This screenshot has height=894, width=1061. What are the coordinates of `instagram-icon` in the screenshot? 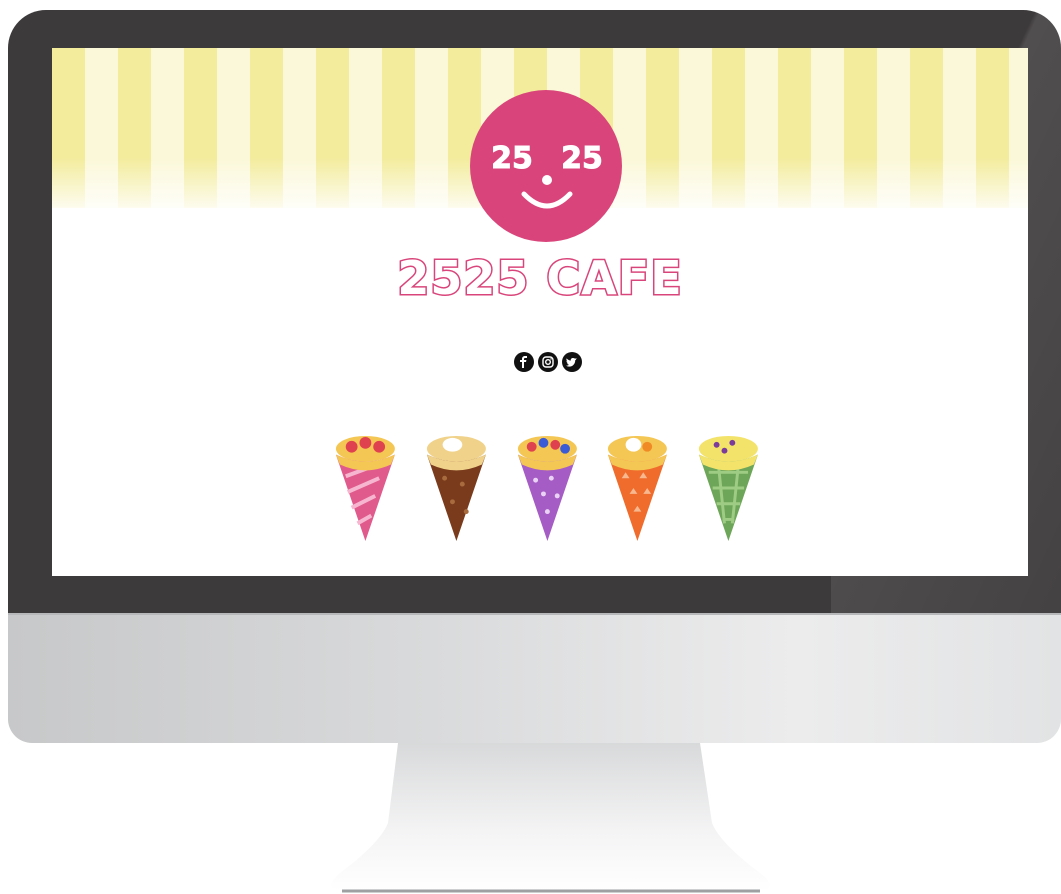 It's located at (548, 362).